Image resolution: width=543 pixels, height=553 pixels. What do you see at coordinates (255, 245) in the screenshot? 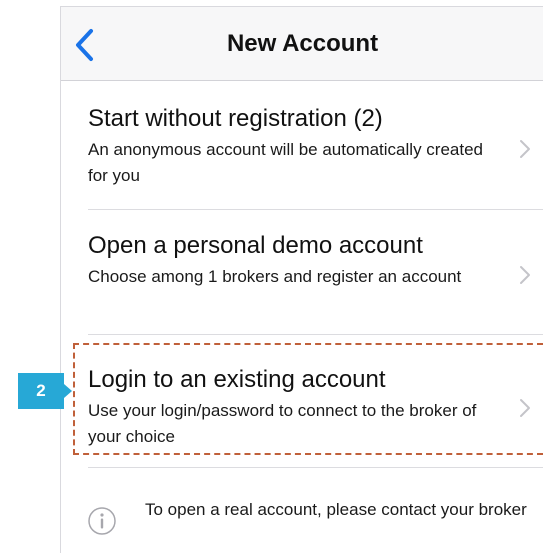
I see `option-title: Open a personal demo account` at bounding box center [255, 245].